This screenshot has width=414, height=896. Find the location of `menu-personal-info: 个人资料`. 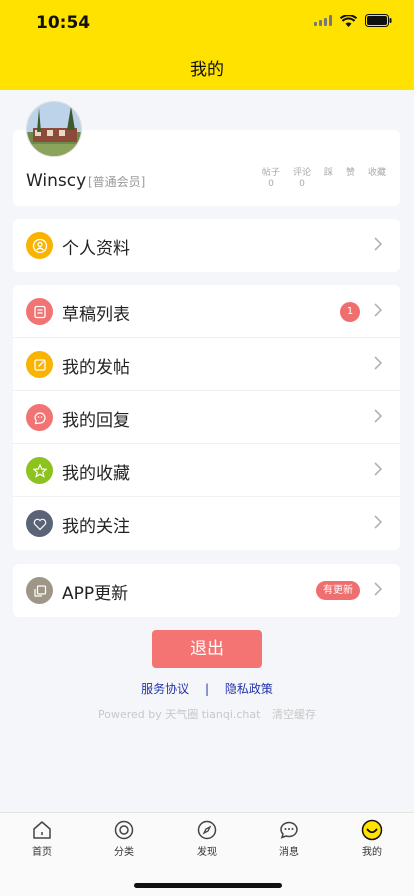

menu-personal-info: 个人资料 is located at coordinates (206, 245).